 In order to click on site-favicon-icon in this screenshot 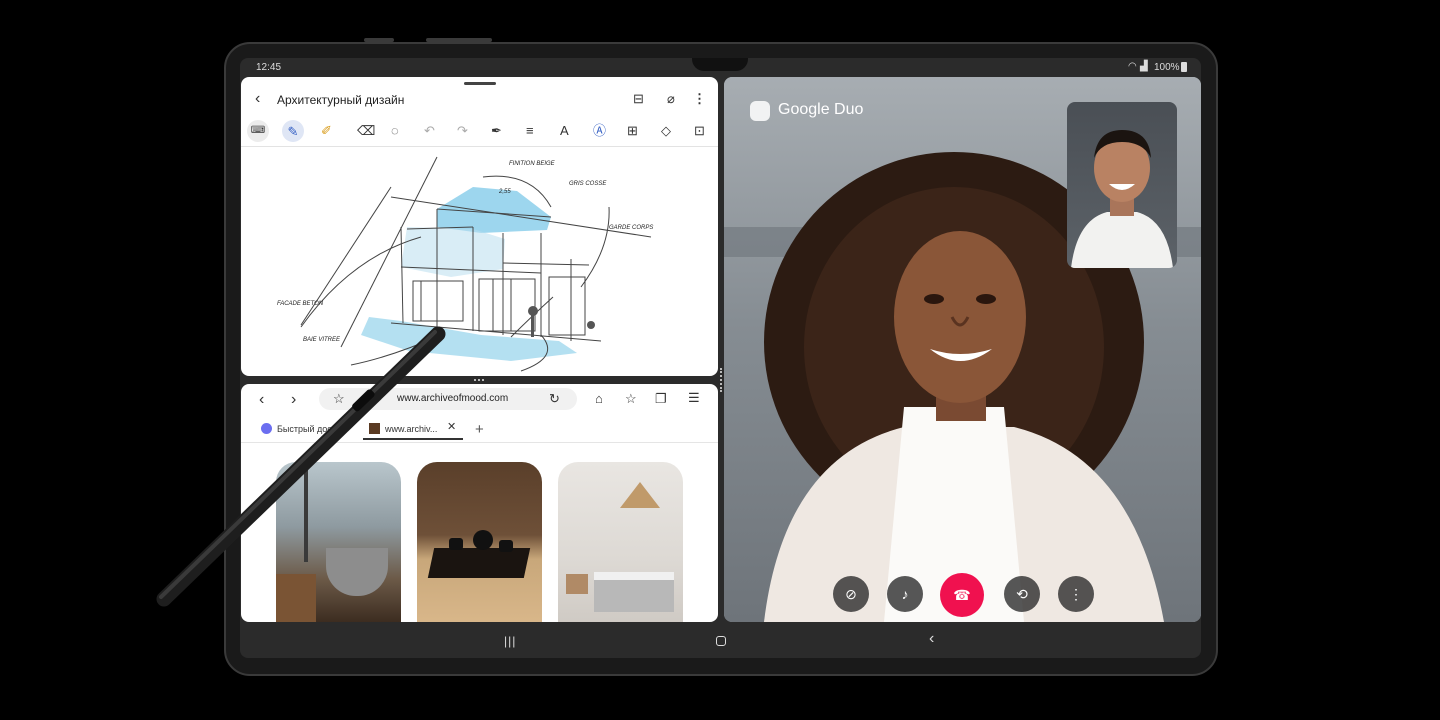, I will do `click(374, 428)`.